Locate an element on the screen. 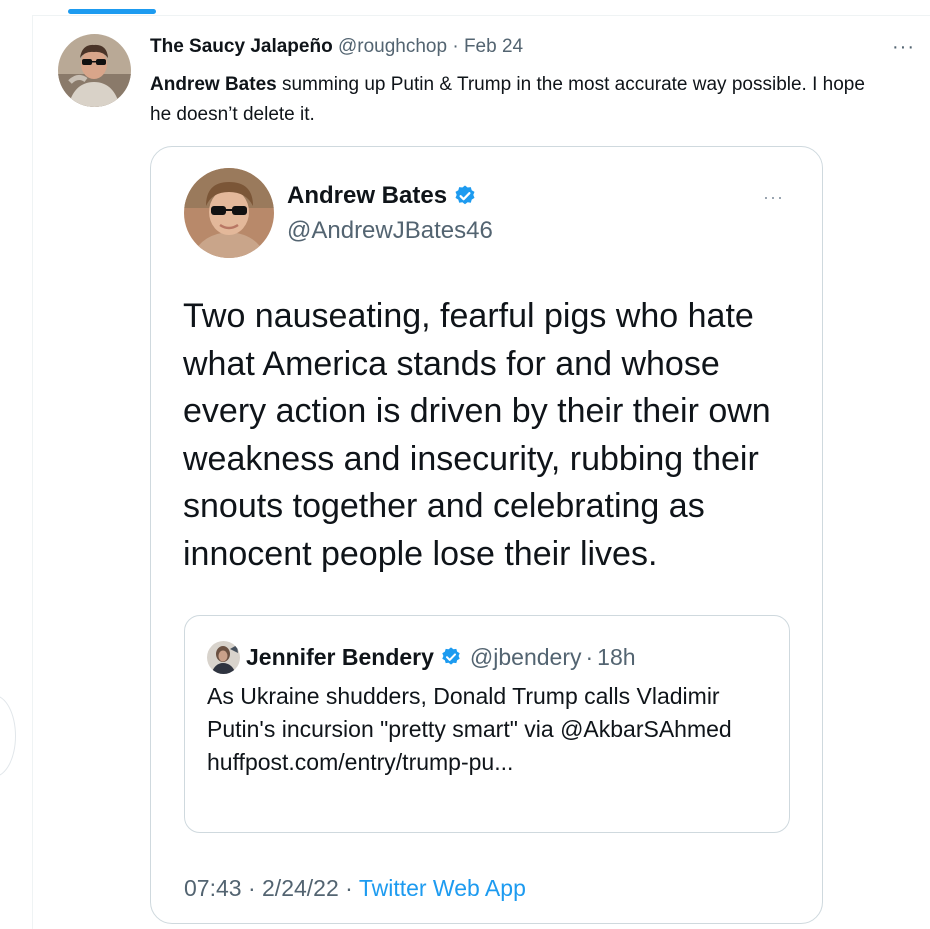 This screenshot has height=929, width=930. tweet-date: Feb 24 is located at coordinates (493, 46).